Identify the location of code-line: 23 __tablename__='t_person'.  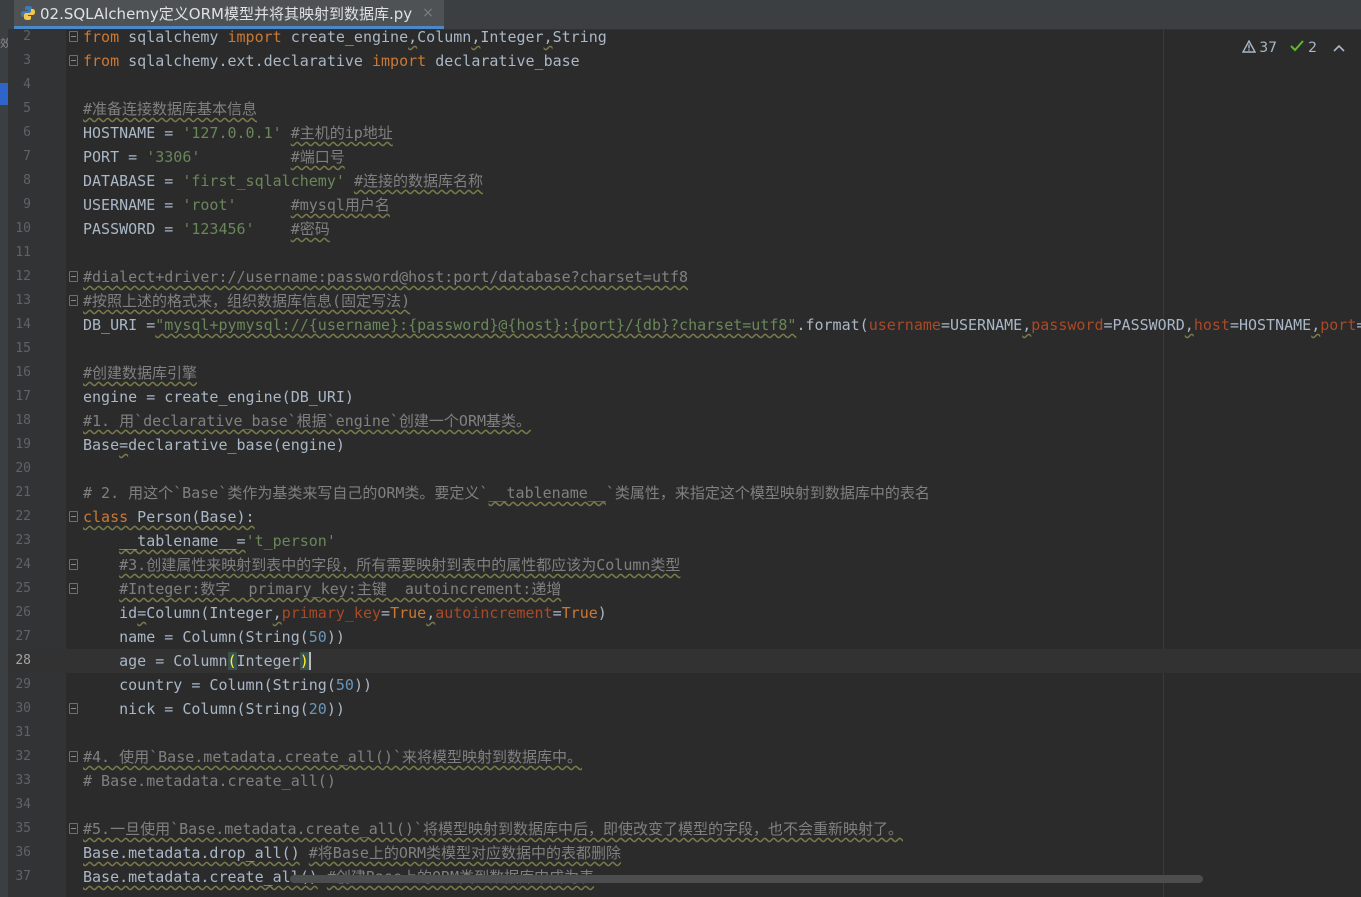
(684, 541).